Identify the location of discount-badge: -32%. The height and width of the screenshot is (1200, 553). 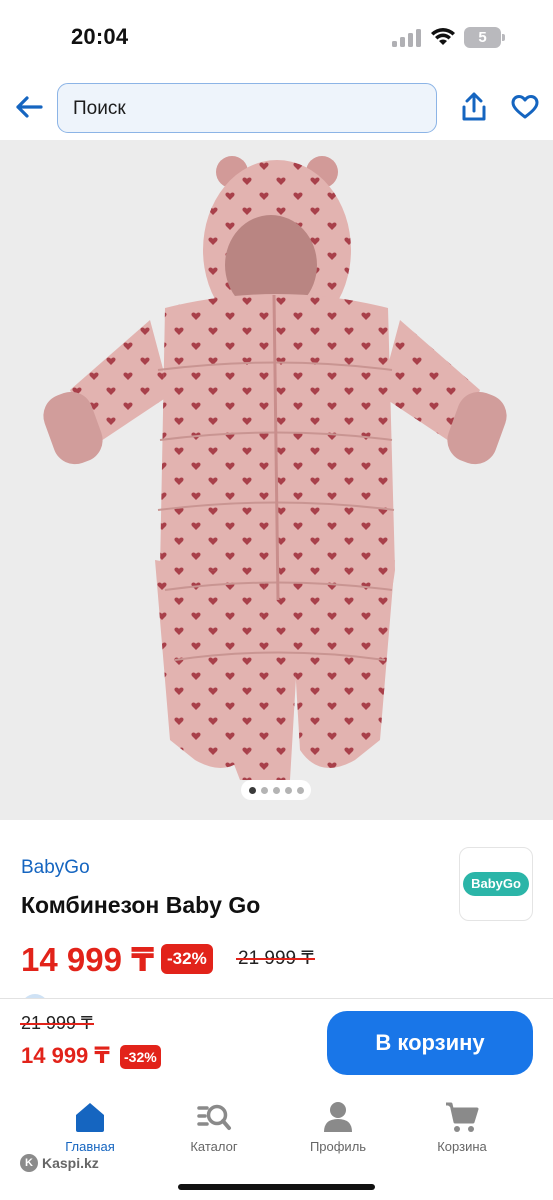
(187, 959).